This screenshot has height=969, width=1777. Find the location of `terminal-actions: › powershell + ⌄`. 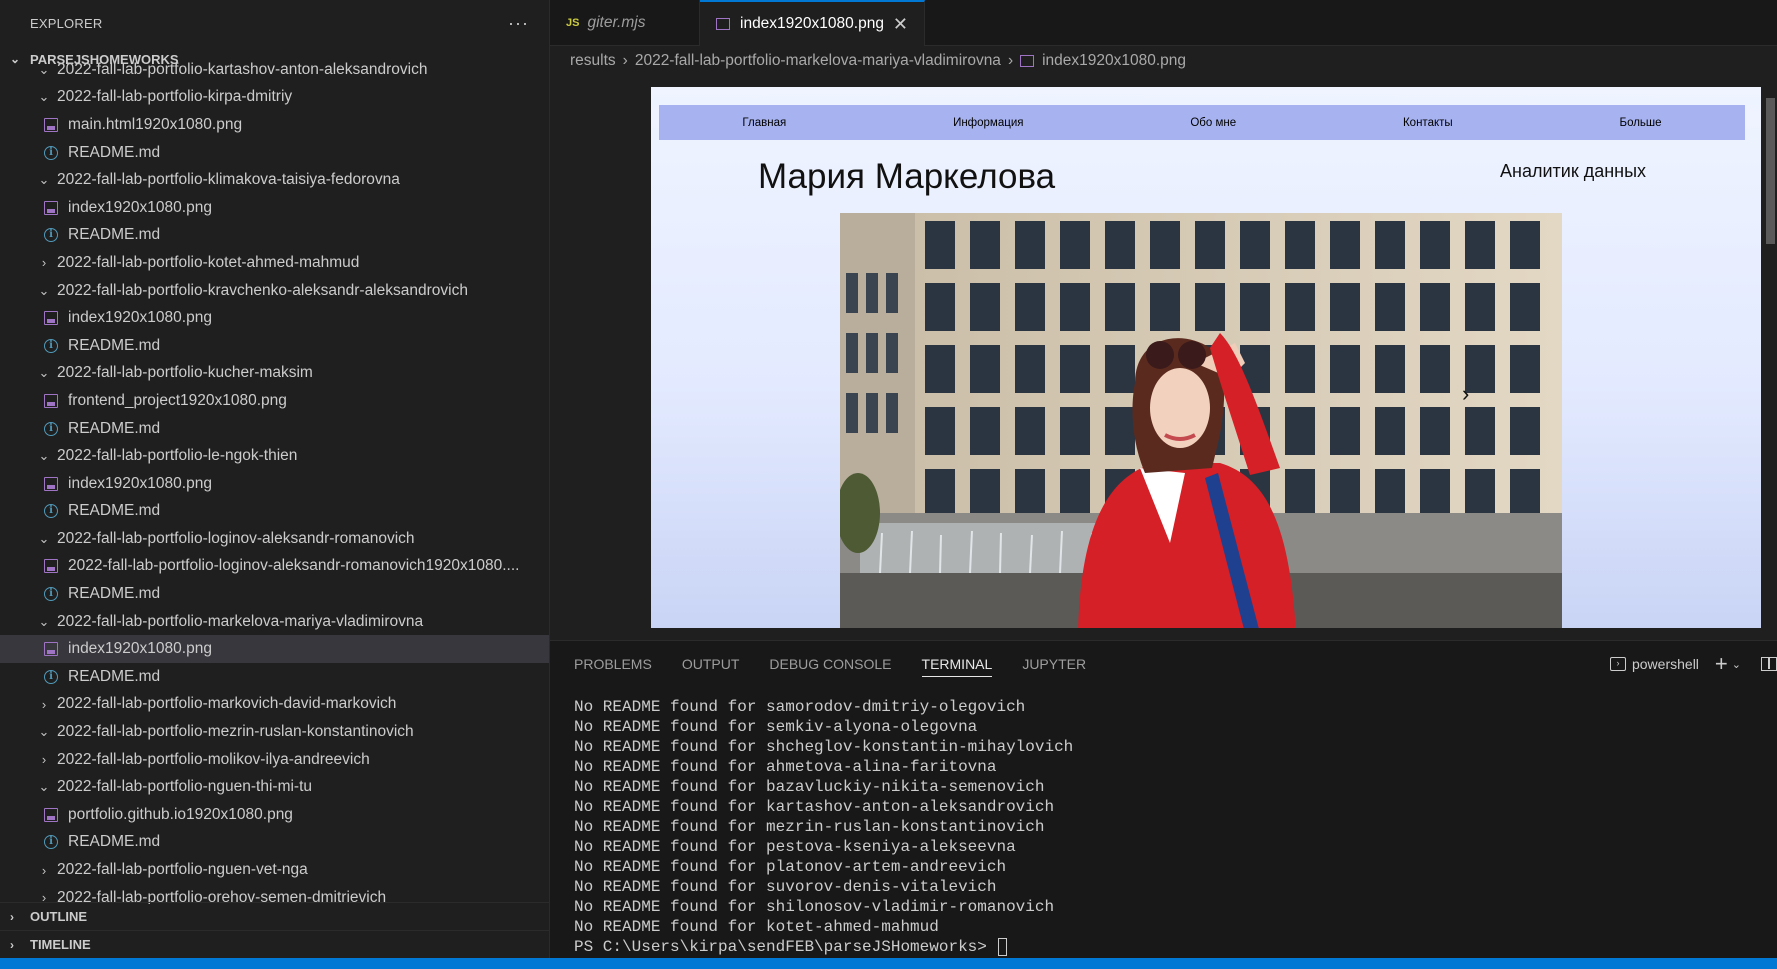

terminal-actions: › powershell + ⌄ is located at coordinates (1693, 664).